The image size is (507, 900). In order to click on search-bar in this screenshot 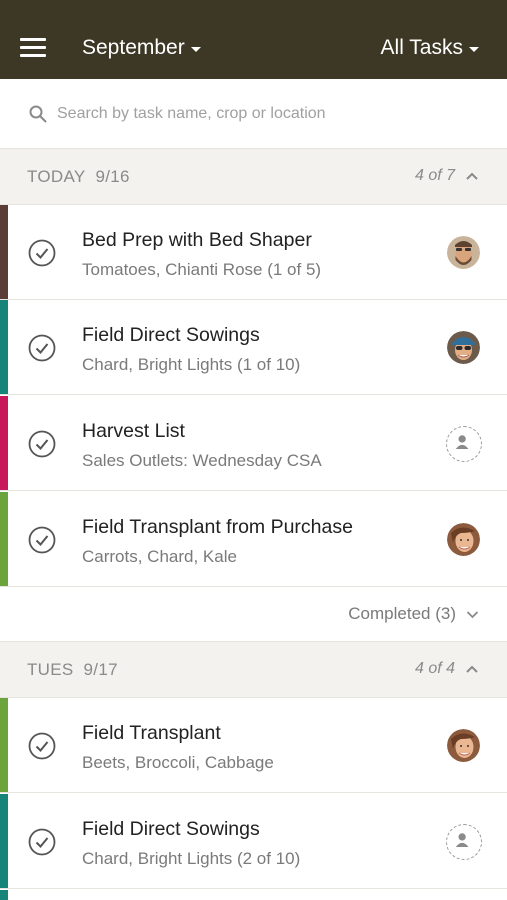, I will do `click(253, 114)`.